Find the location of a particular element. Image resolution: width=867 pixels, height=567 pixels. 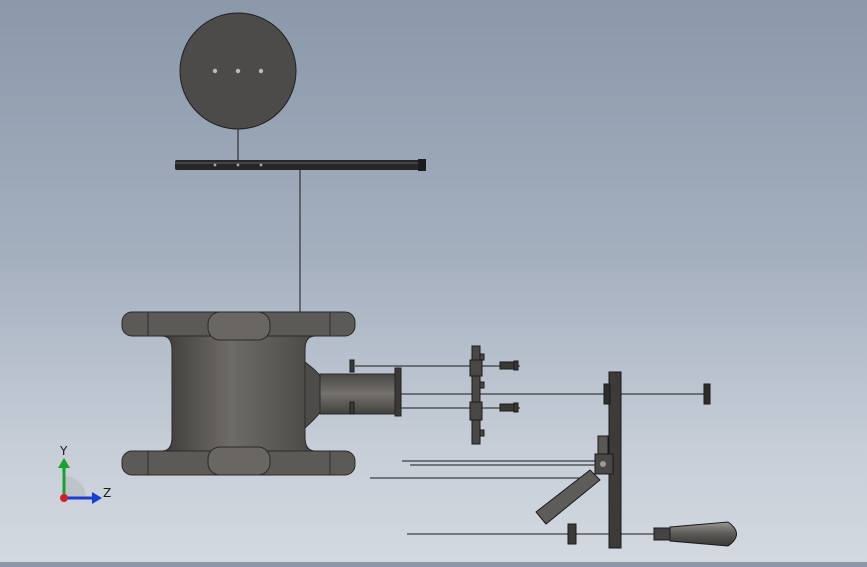

stem-rod is located at coordinates (300, 165).